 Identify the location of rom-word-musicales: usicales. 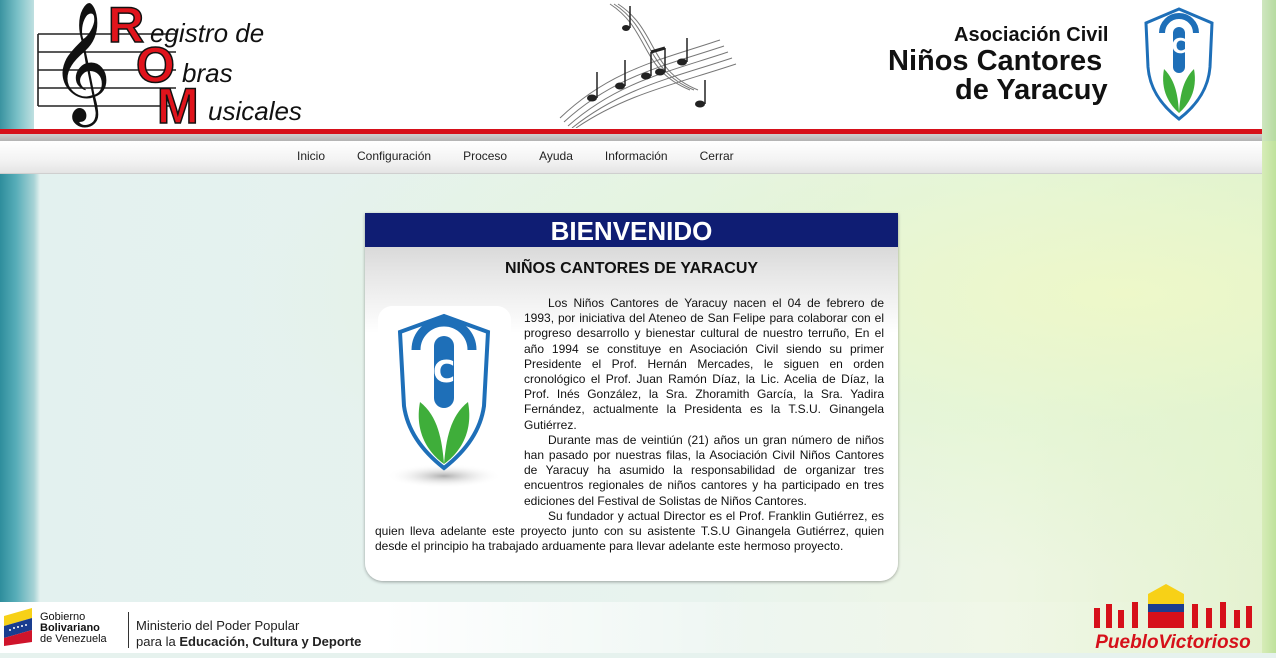
(255, 111).